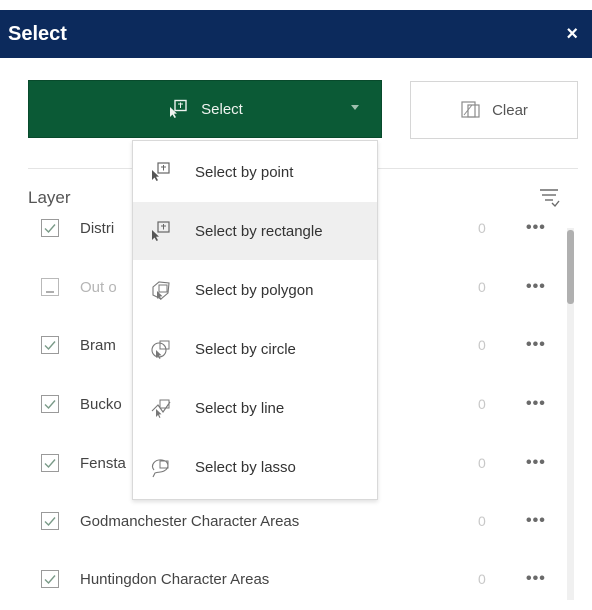 Image resolution: width=592 pixels, height=610 pixels. I want to click on menu-item-label: Select by circle, so click(245, 349).